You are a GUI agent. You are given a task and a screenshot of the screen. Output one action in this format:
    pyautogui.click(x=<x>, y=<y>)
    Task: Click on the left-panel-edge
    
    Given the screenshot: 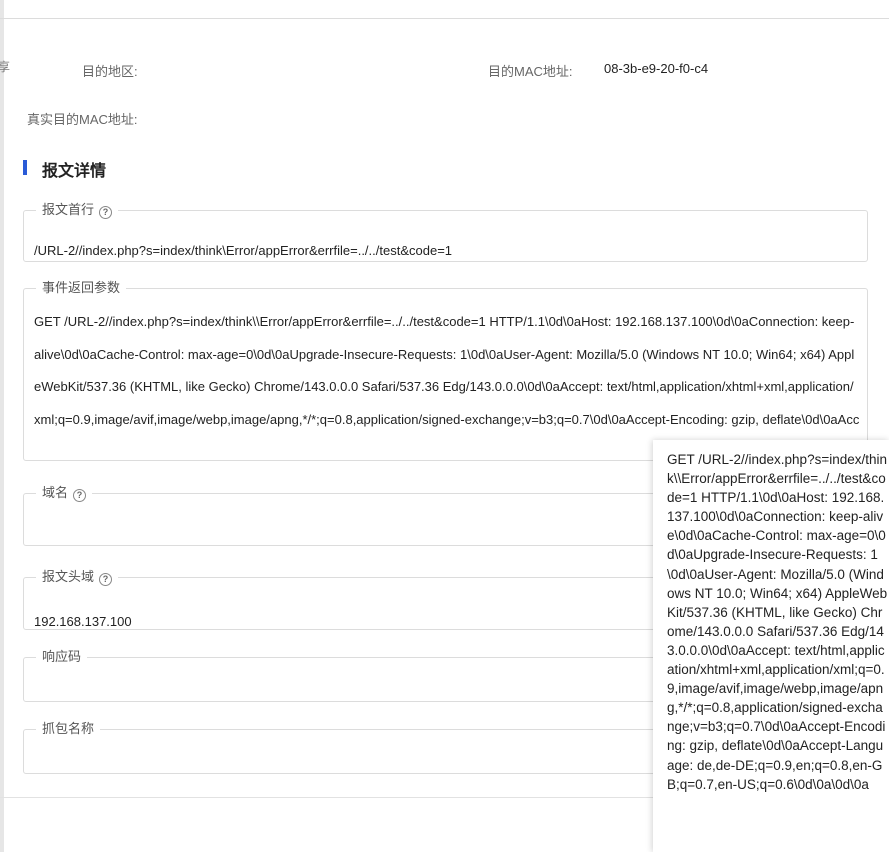 What is the action you would take?
    pyautogui.click(x=2, y=426)
    